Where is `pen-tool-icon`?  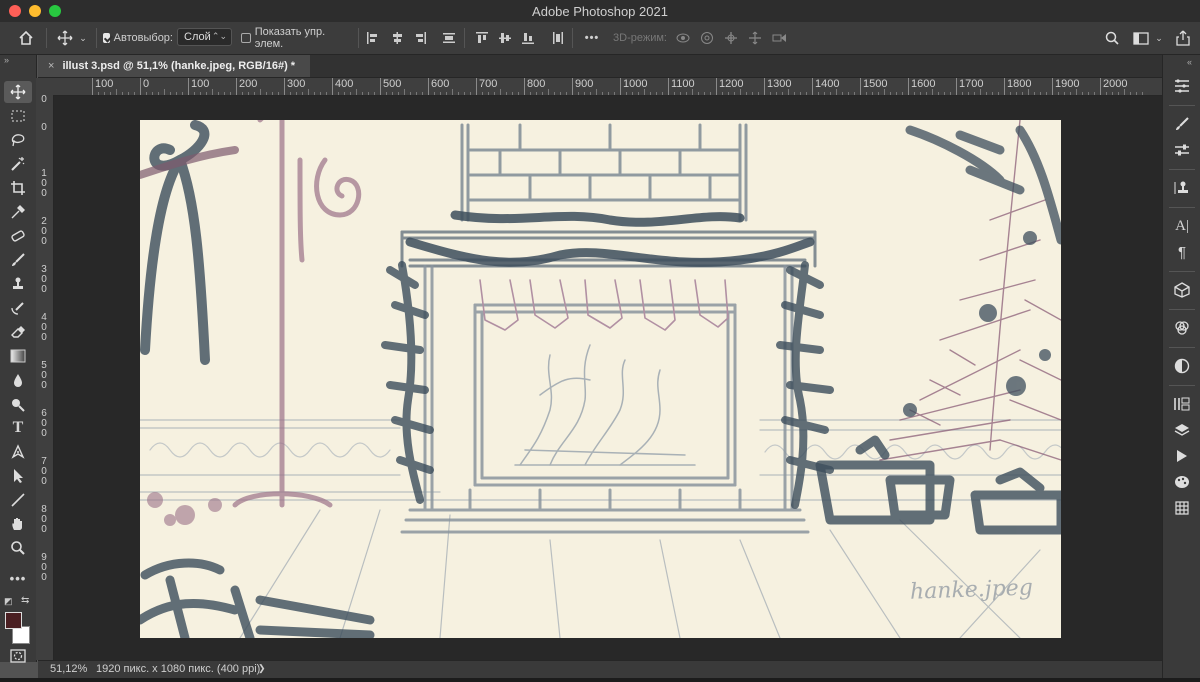 pen-tool-icon is located at coordinates (18, 452).